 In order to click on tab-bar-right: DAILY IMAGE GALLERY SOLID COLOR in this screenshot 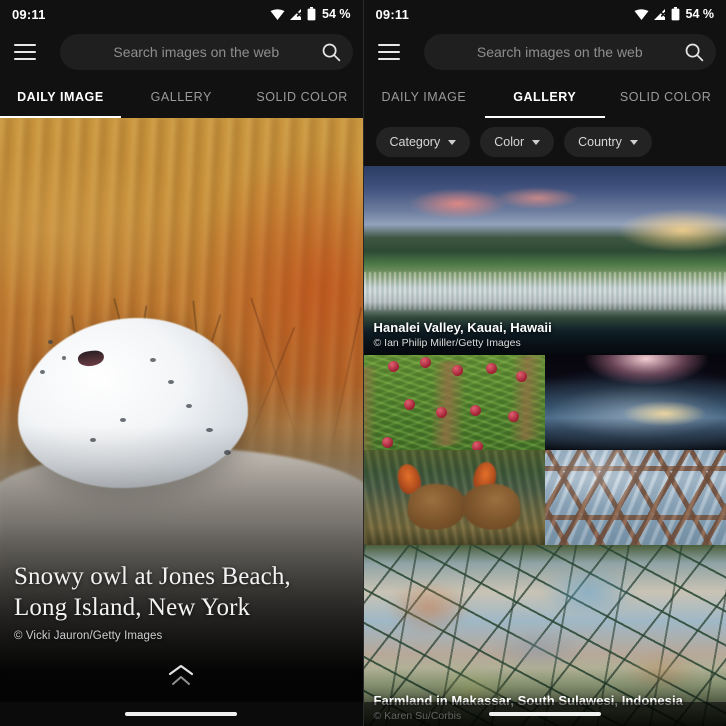, I will do `click(544, 97)`.